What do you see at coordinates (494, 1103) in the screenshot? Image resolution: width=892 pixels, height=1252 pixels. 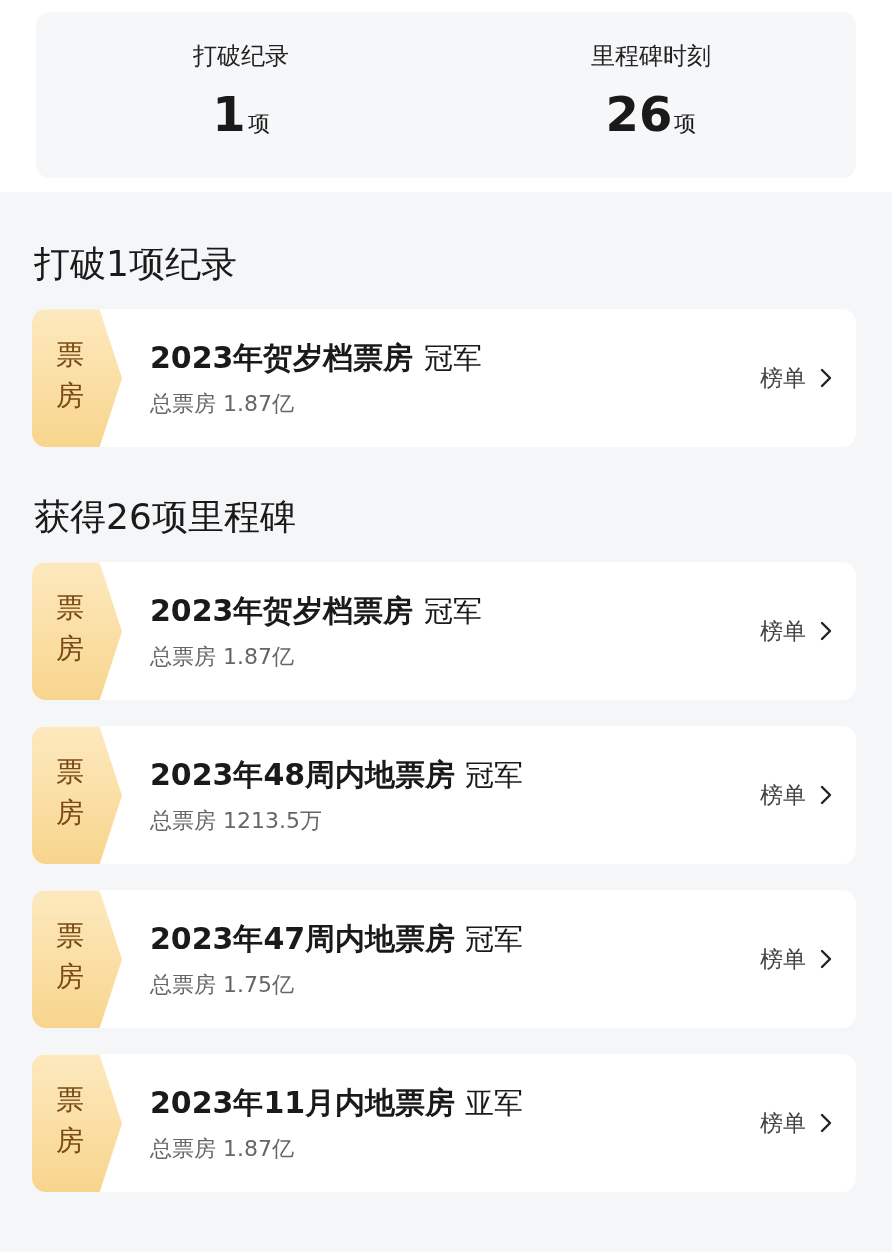 I see `record-rank: 亚军` at bounding box center [494, 1103].